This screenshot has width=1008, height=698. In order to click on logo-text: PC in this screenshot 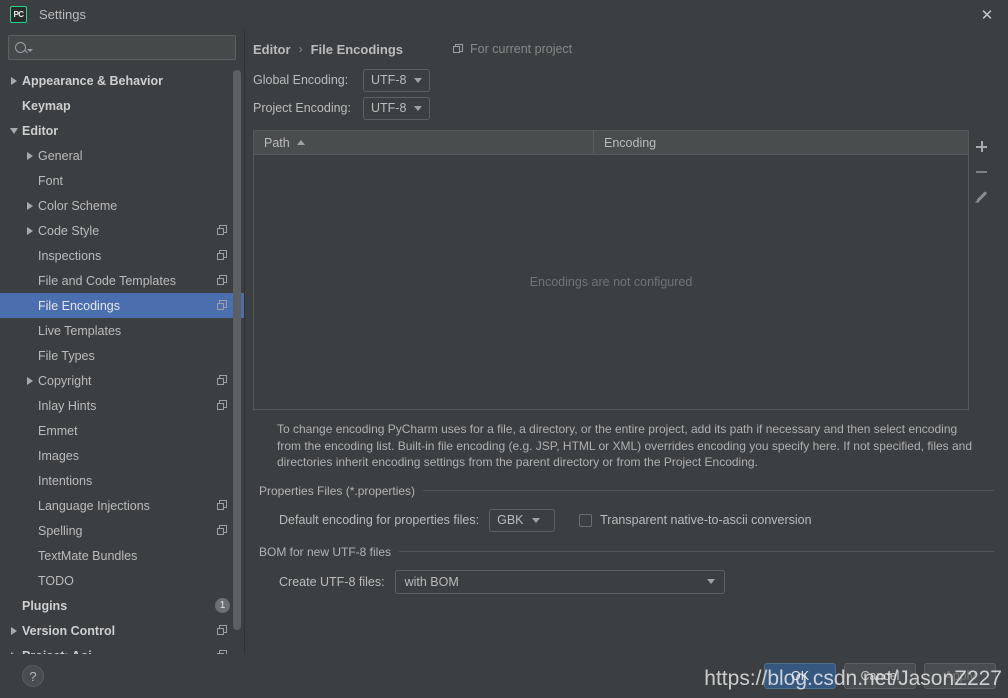, I will do `click(18, 14)`.